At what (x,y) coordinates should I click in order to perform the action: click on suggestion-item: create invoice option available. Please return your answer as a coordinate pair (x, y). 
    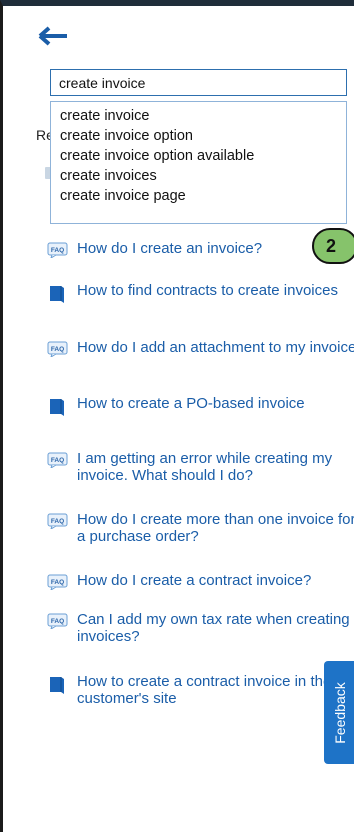
    Looking at the image, I should click on (198, 156).